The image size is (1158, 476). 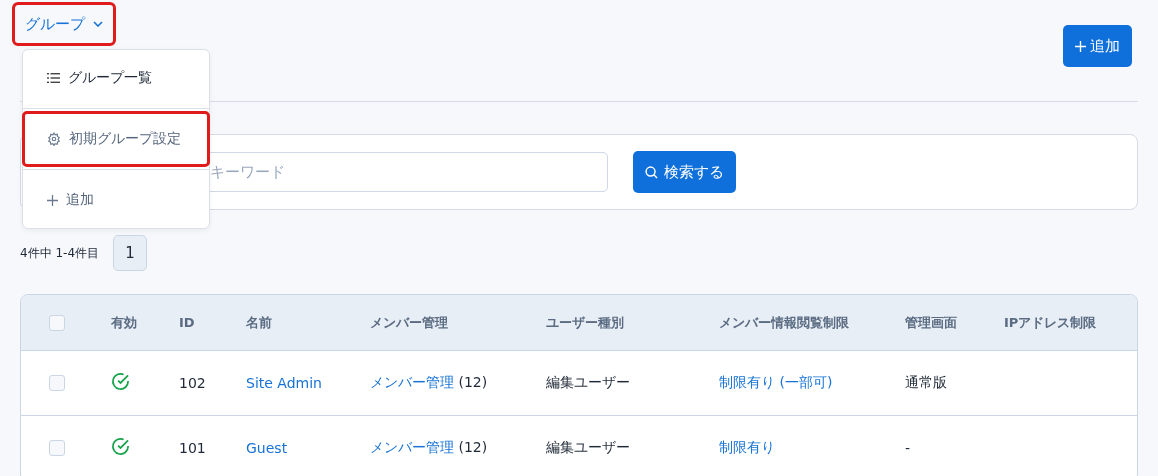 I want to click on column-header: ID, so click(x=187, y=322).